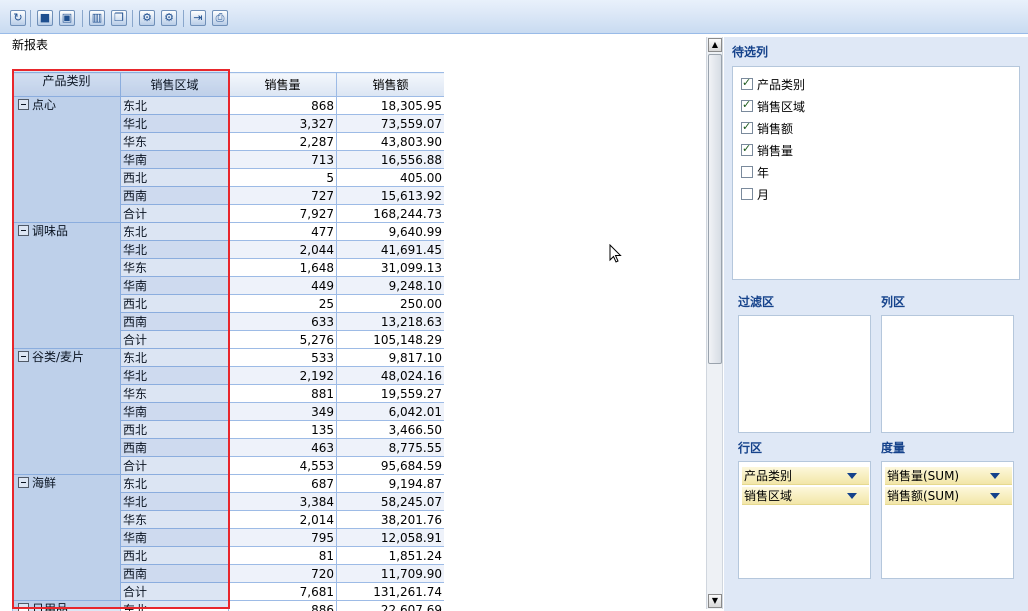  What do you see at coordinates (390, 105) in the screenshot?
I see `amount-cell: 18,305.95` at bounding box center [390, 105].